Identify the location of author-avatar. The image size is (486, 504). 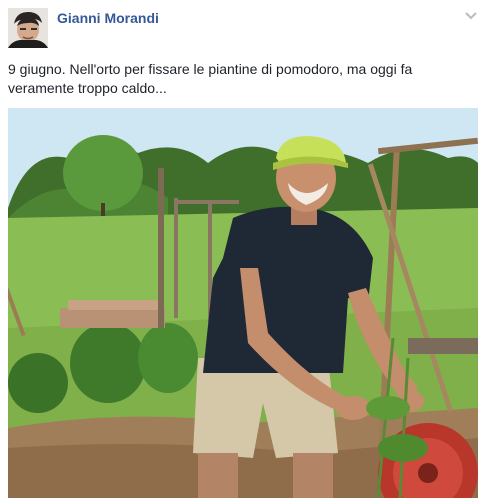
(28, 28).